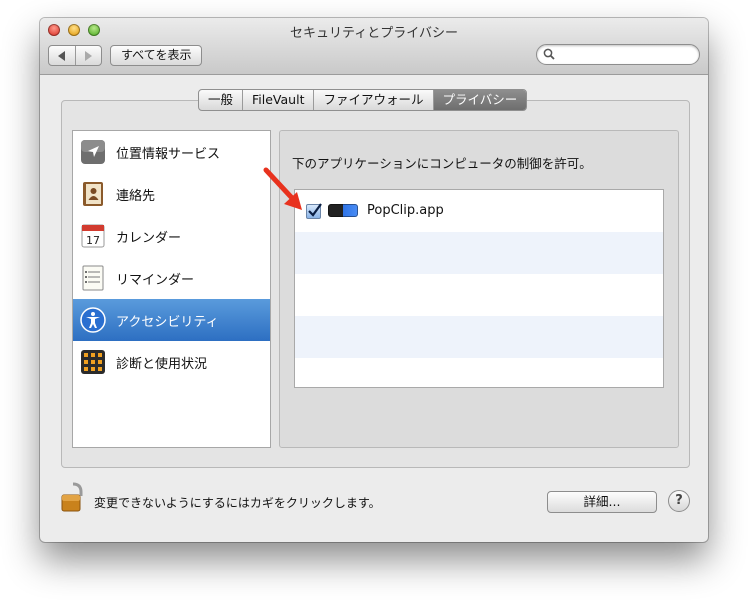  I want to click on popclip-app-icon, so click(343, 210).